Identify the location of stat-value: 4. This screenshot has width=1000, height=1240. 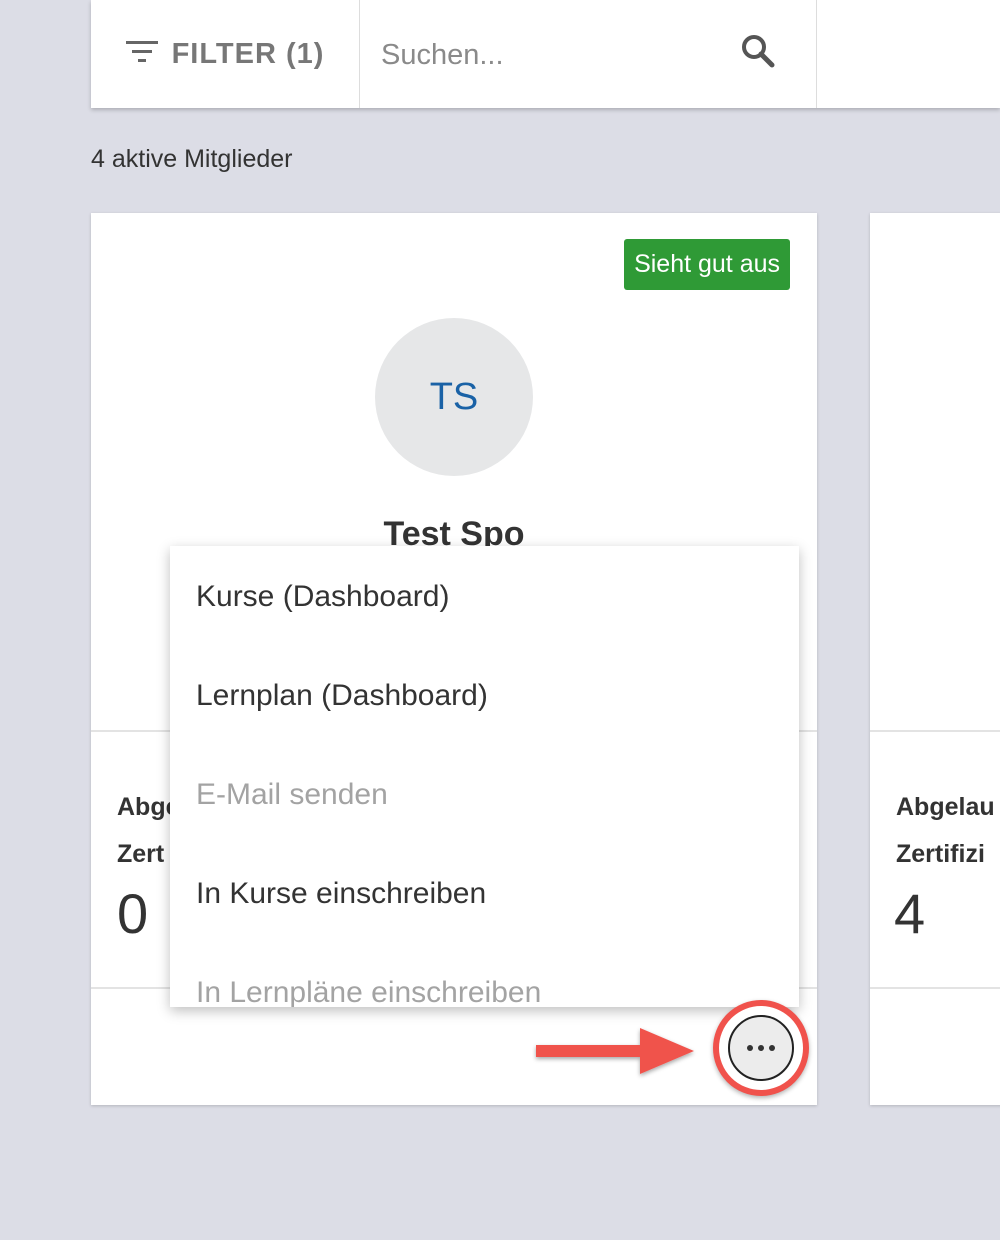
(910, 913).